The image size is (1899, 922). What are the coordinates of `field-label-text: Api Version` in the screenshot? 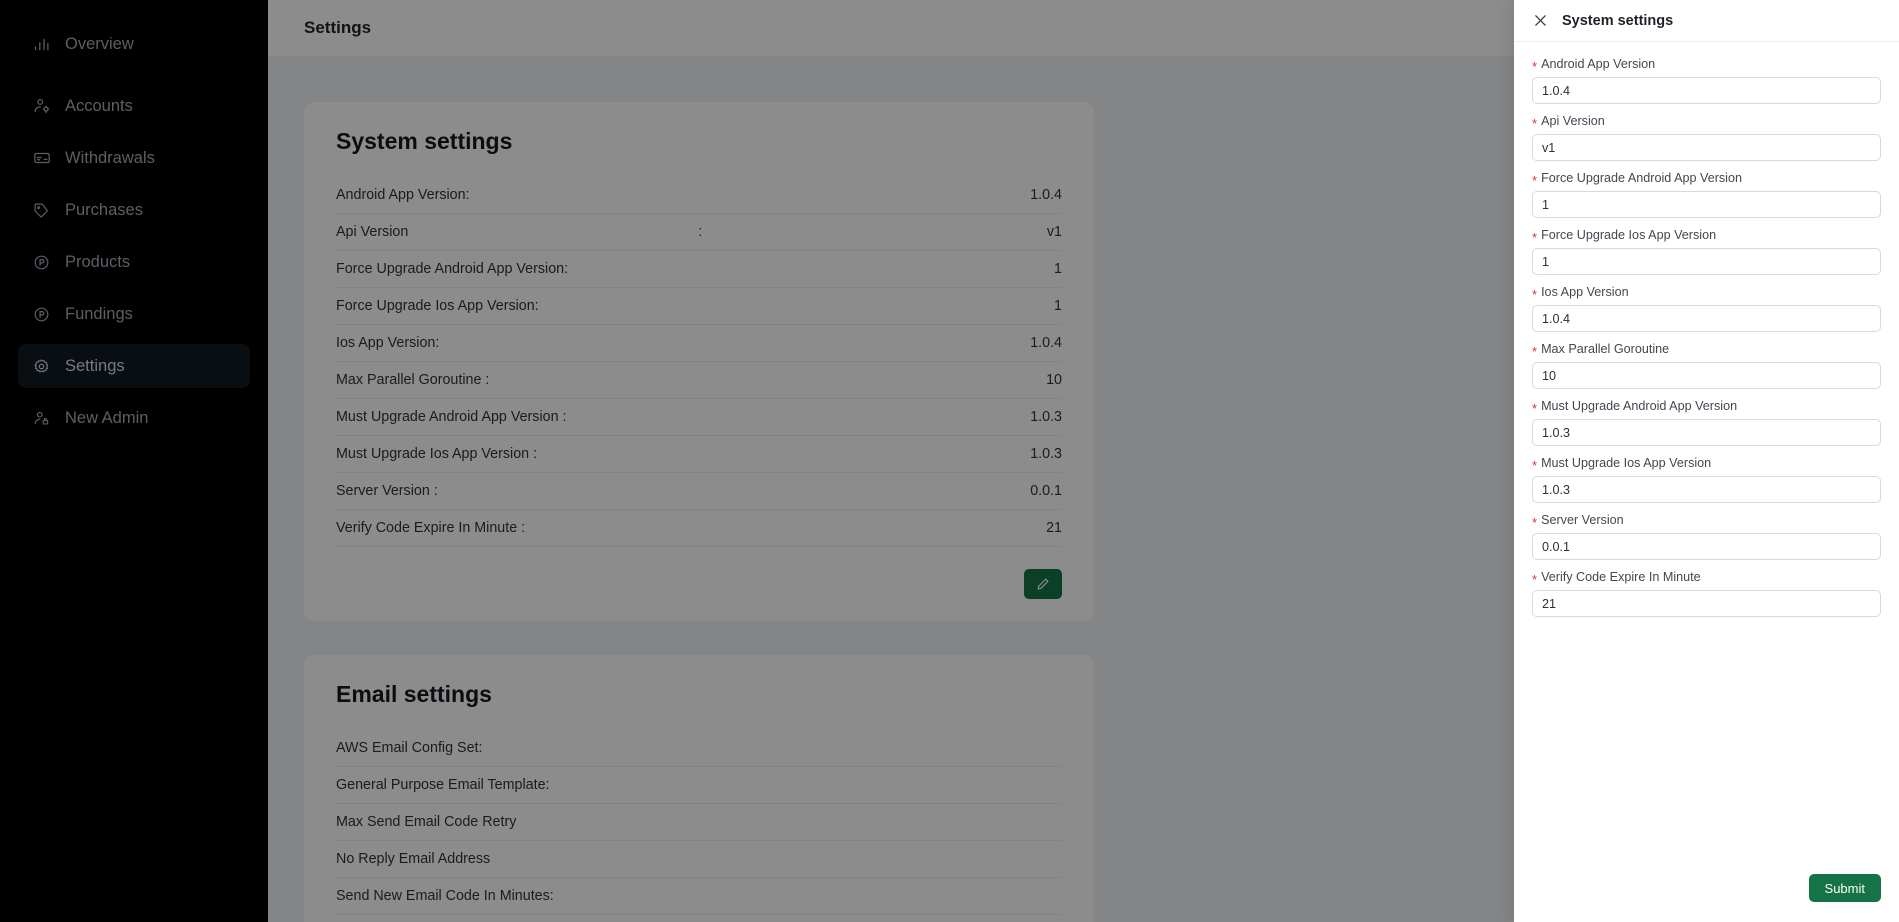 It's located at (1573, 121).